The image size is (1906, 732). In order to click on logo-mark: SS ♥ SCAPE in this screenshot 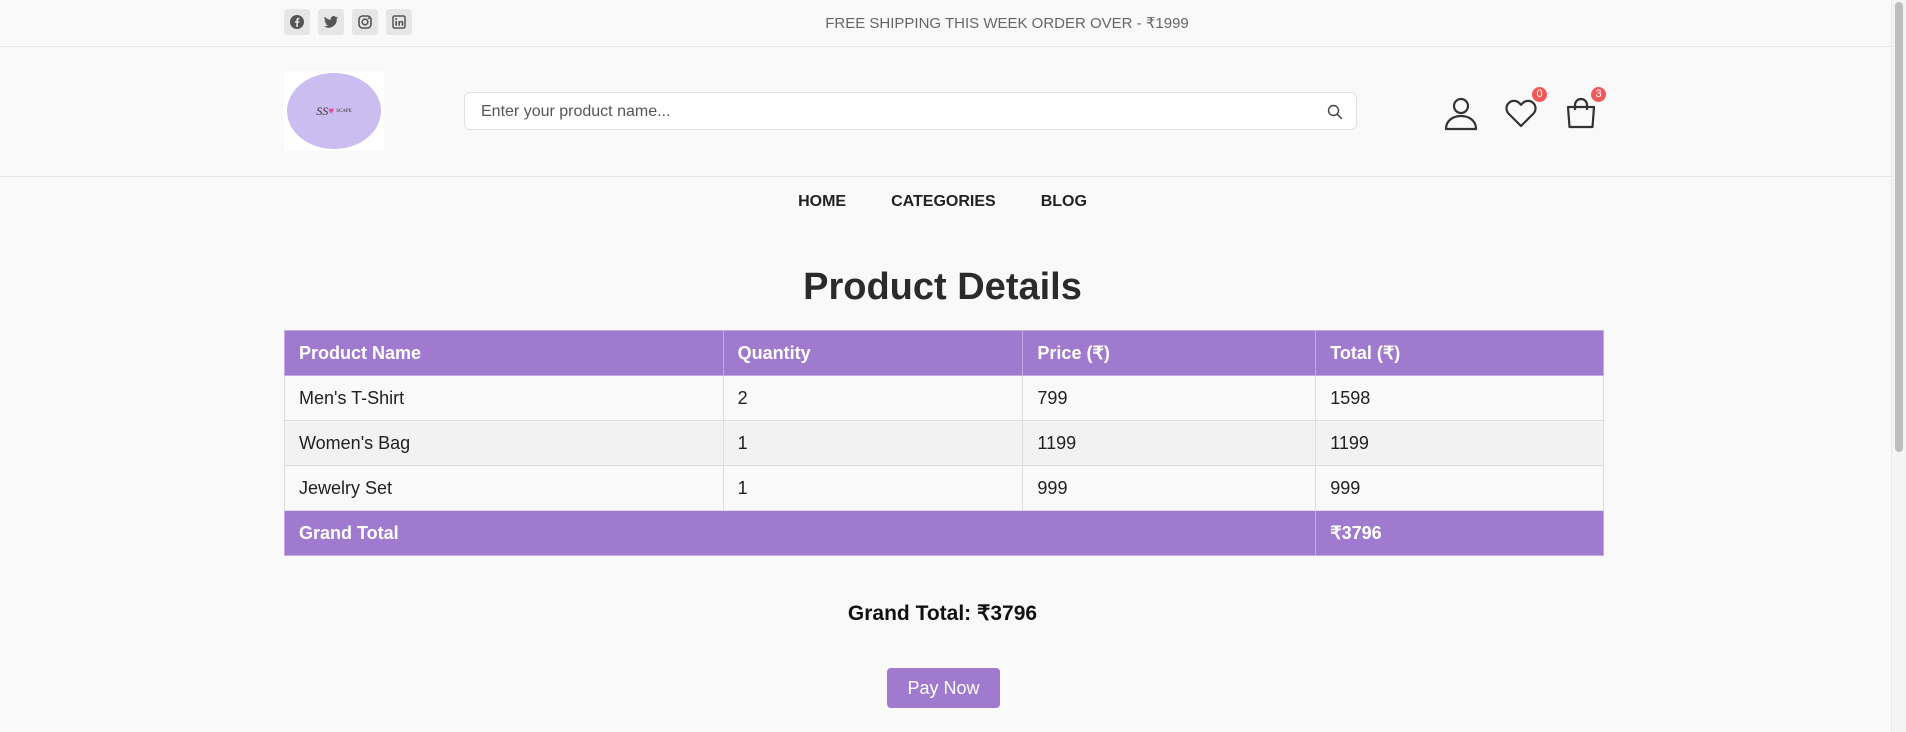, I will do `click(334, 111)`.